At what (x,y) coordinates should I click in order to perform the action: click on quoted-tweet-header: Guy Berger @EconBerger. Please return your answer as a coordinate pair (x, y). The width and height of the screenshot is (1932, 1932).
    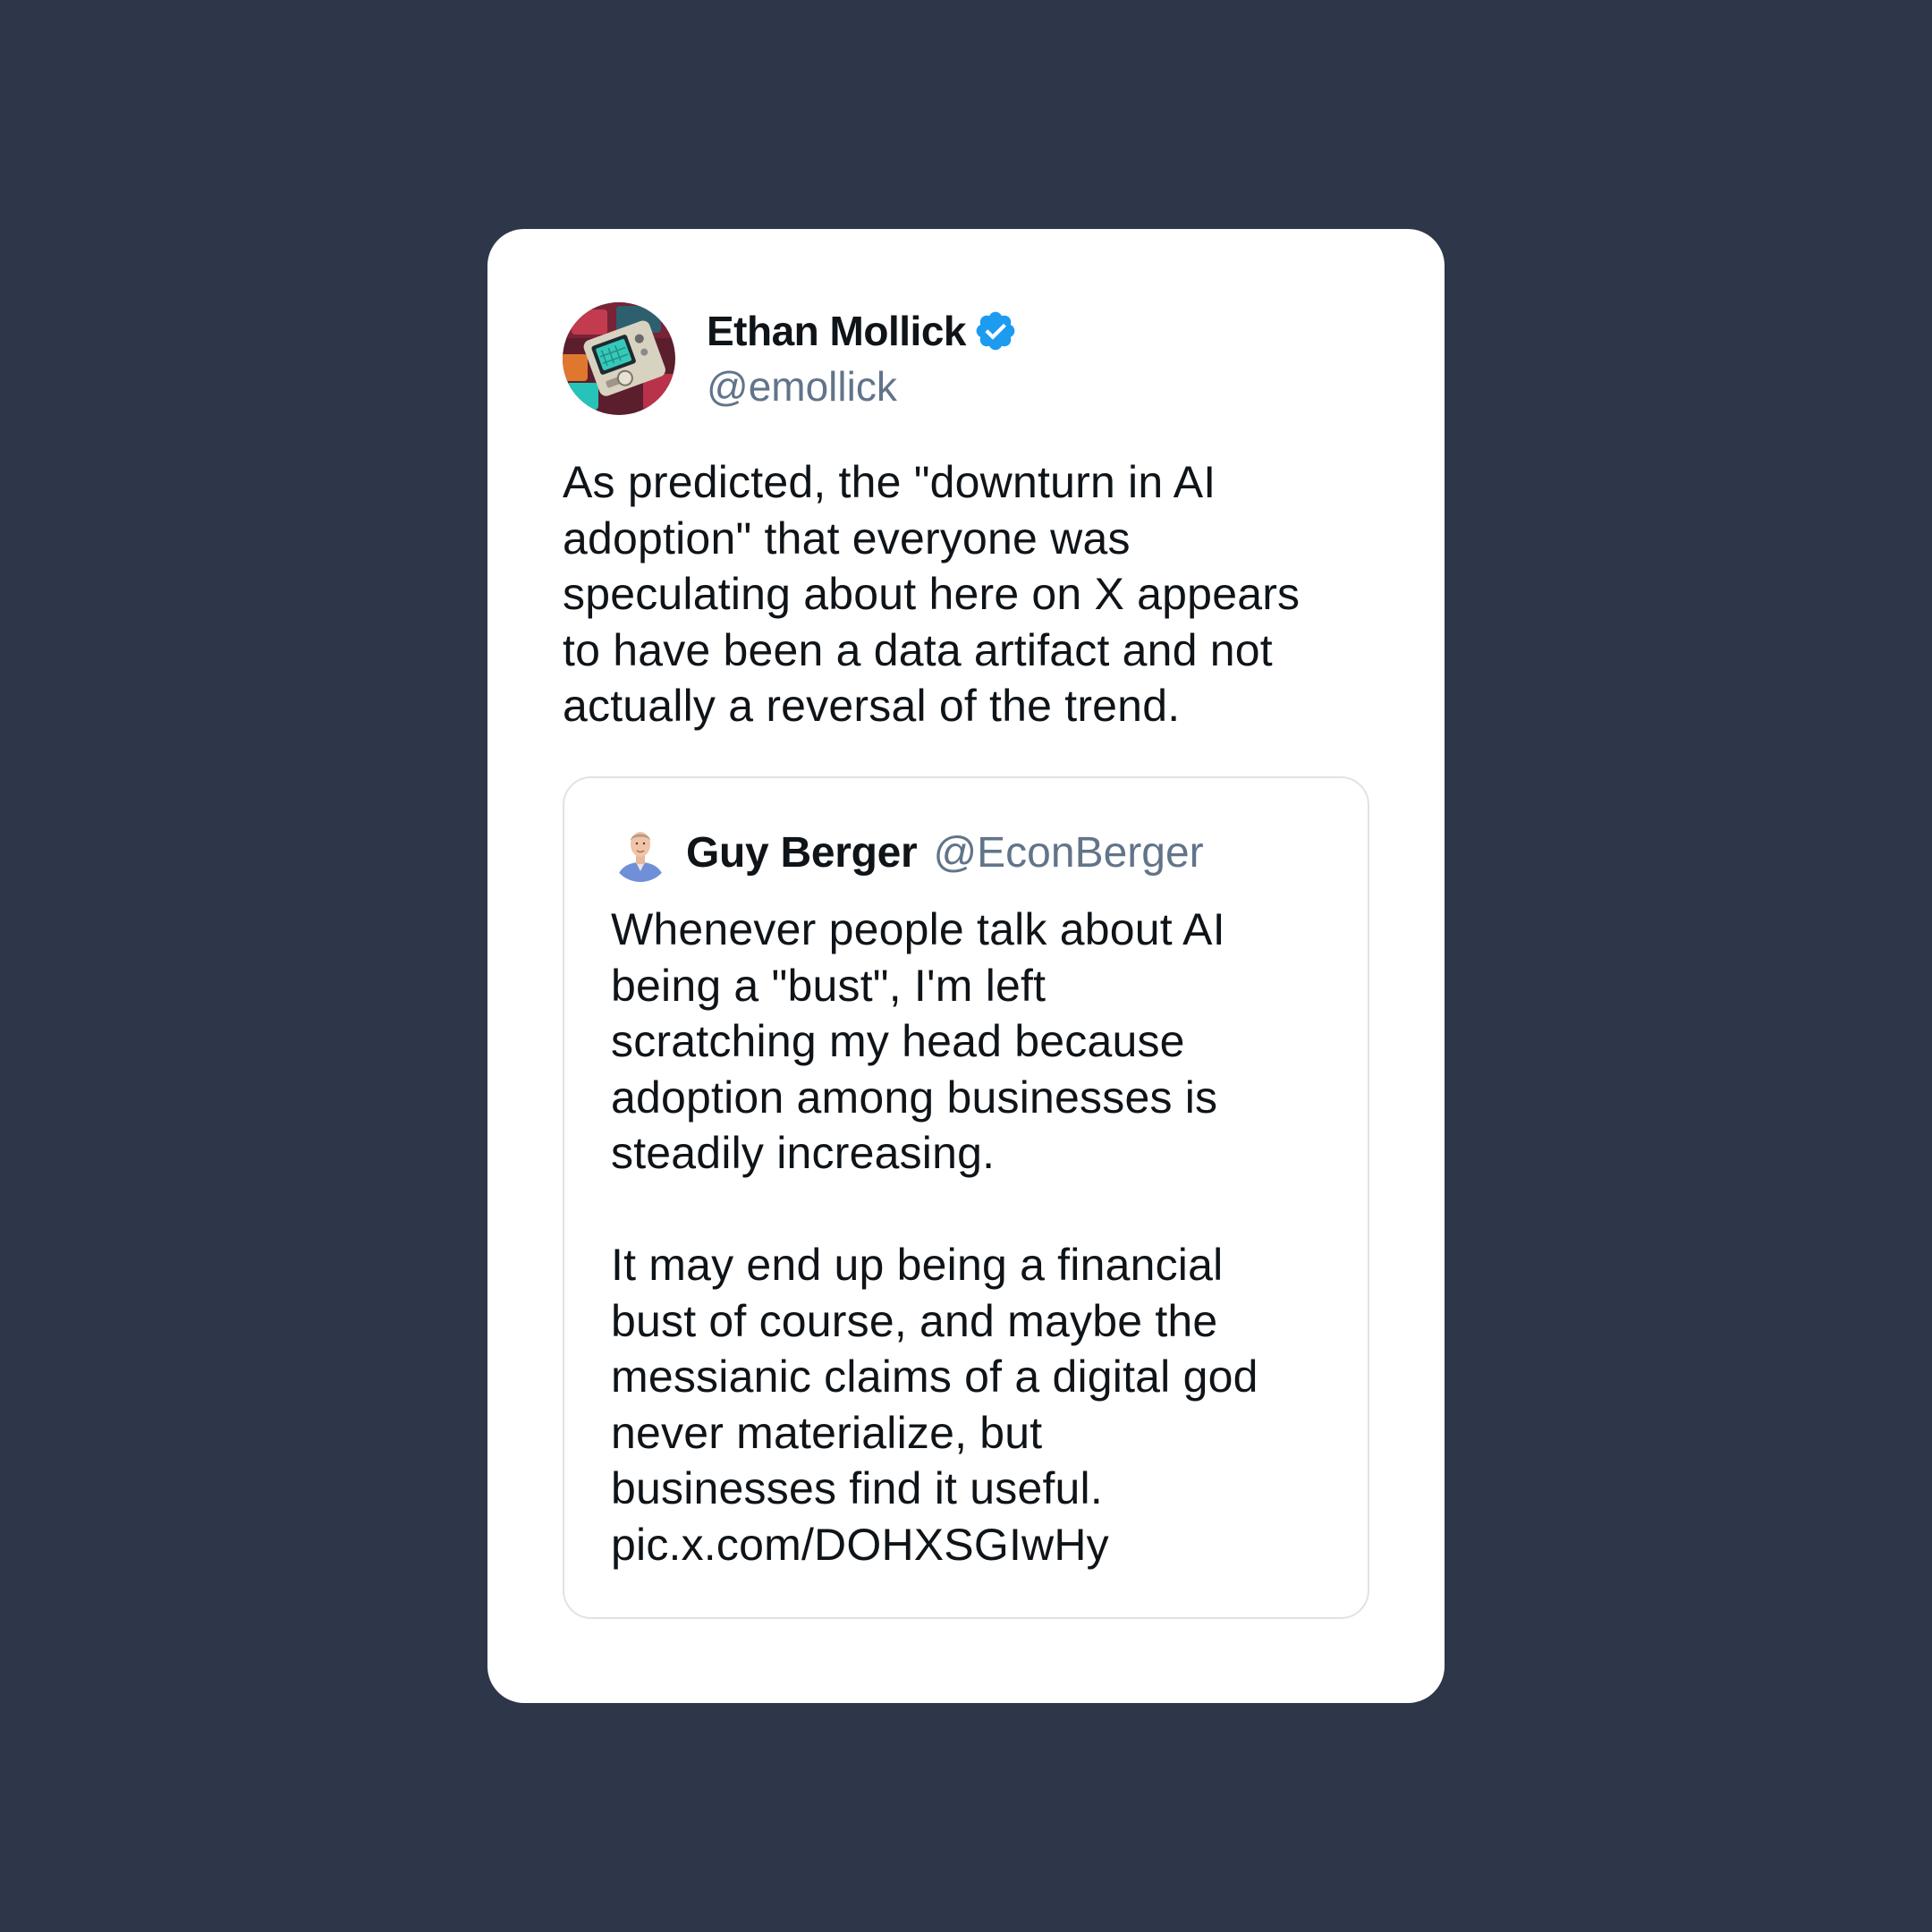
    Looking at the image, I should click on (907, 852).